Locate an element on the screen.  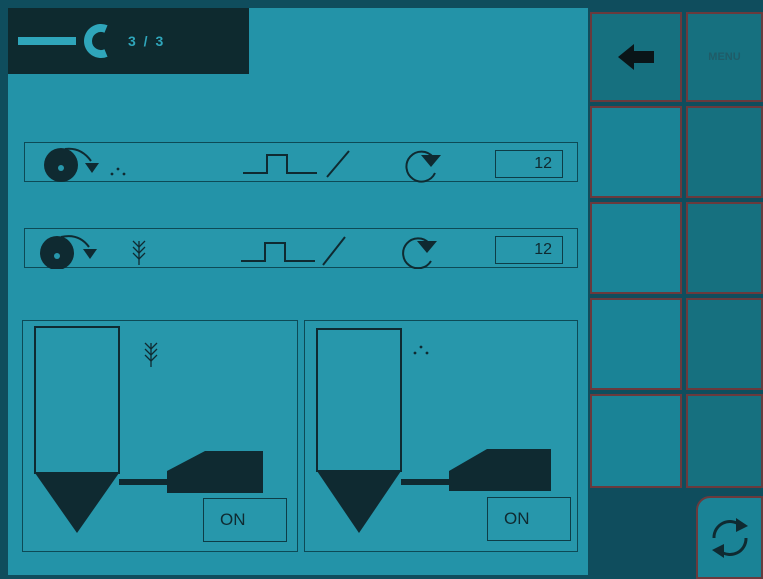
status-toggle-2: ON is located at coordinates (529, 519).